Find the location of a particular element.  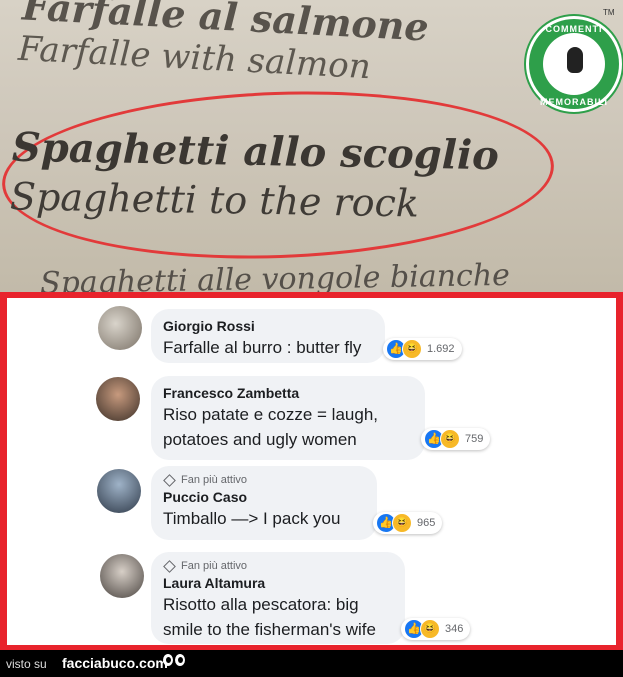

reaction-summary: 👍 😆 759 is located at coordinates (456, 439).